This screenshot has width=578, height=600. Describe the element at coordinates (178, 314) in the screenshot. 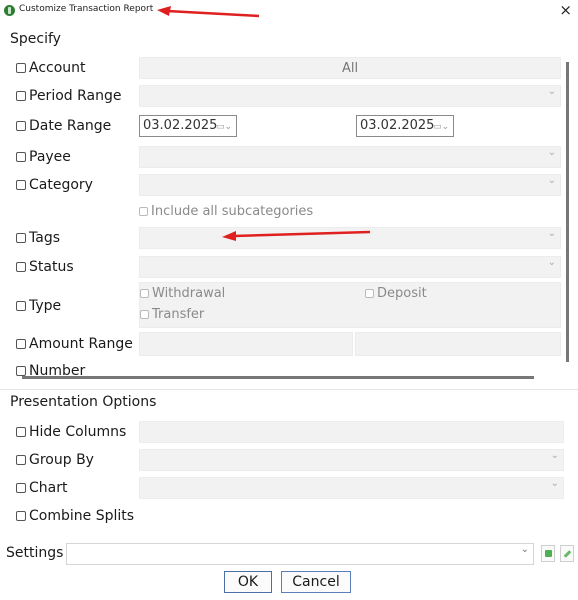

I see `transfer-label: Transfer` at that location.